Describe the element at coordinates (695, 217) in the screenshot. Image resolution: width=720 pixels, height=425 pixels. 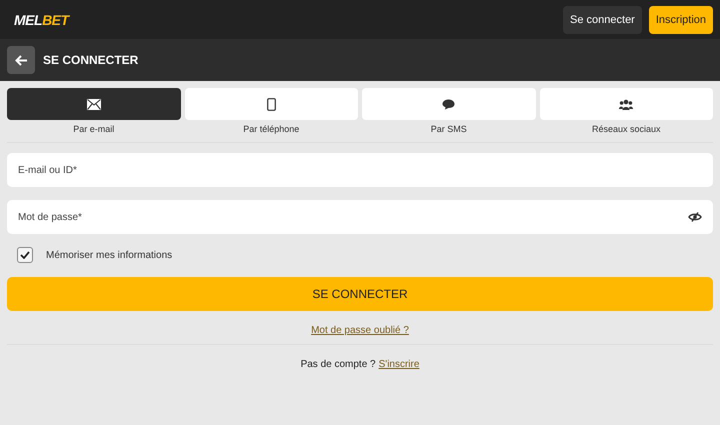
I see `eye-slash-icon` at that location.